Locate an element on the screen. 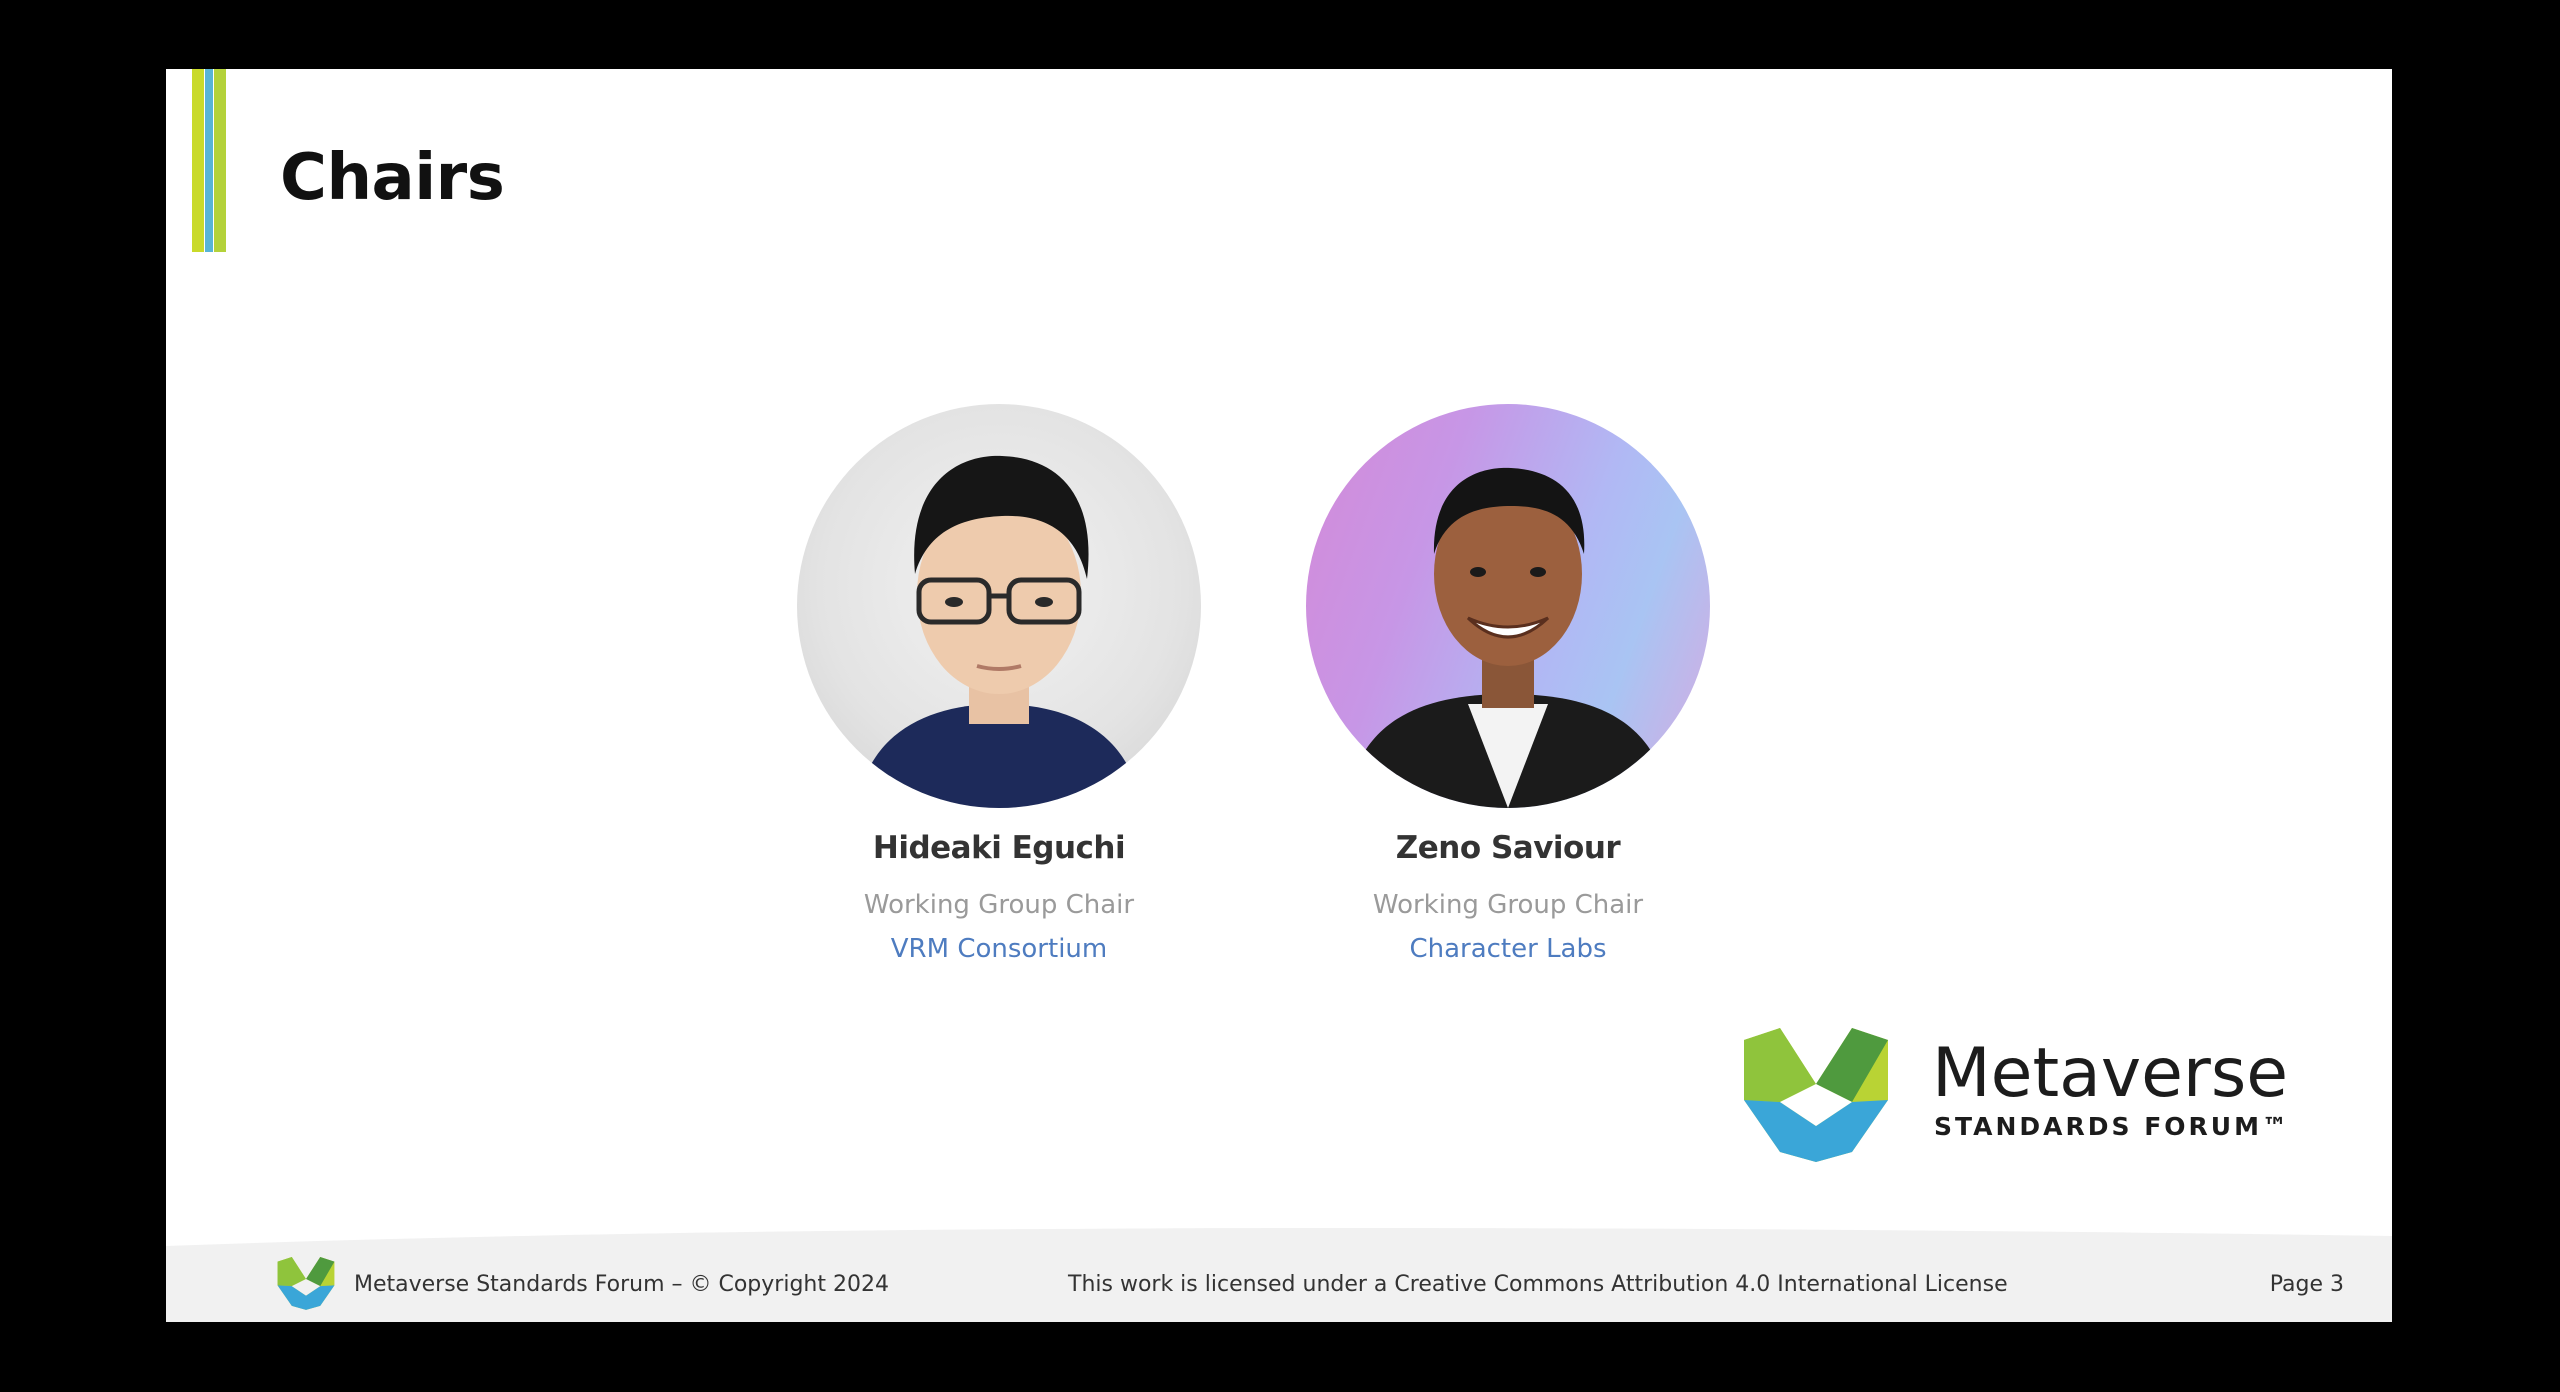 The width and height of the screenshot is (2560, 1392). title-accent-bars is located at coordinates (209, 160).